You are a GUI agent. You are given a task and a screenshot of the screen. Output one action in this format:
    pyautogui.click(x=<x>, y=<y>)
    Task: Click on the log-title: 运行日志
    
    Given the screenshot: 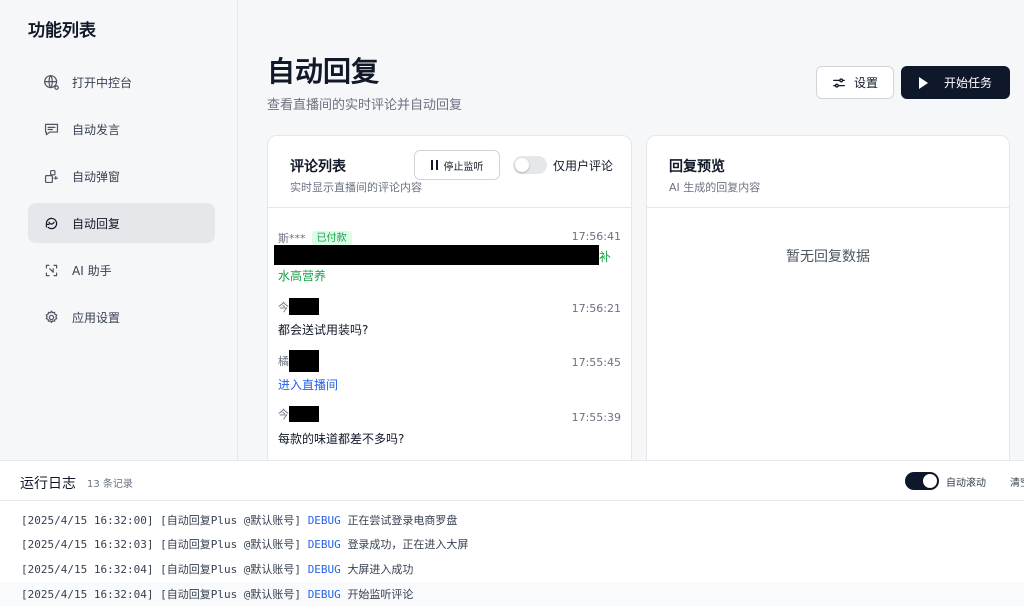 What is the action you would take?
    pyautogui.click(x=48, y=484)
    